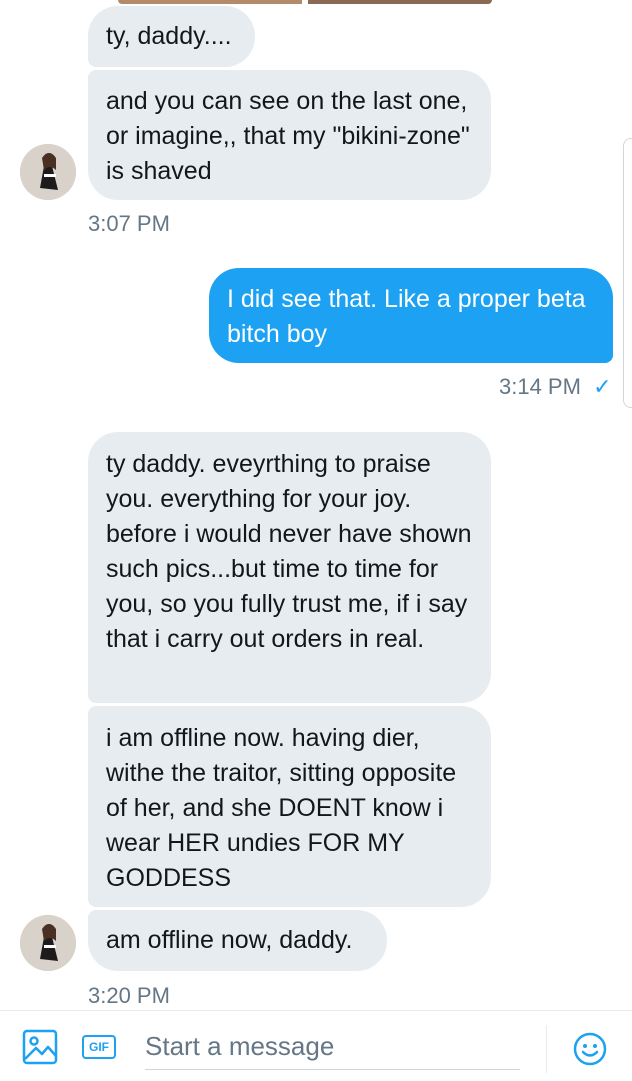  Describe the element at coordinates (40, 1047) in the screenshot. I see `image-icon` at that location.